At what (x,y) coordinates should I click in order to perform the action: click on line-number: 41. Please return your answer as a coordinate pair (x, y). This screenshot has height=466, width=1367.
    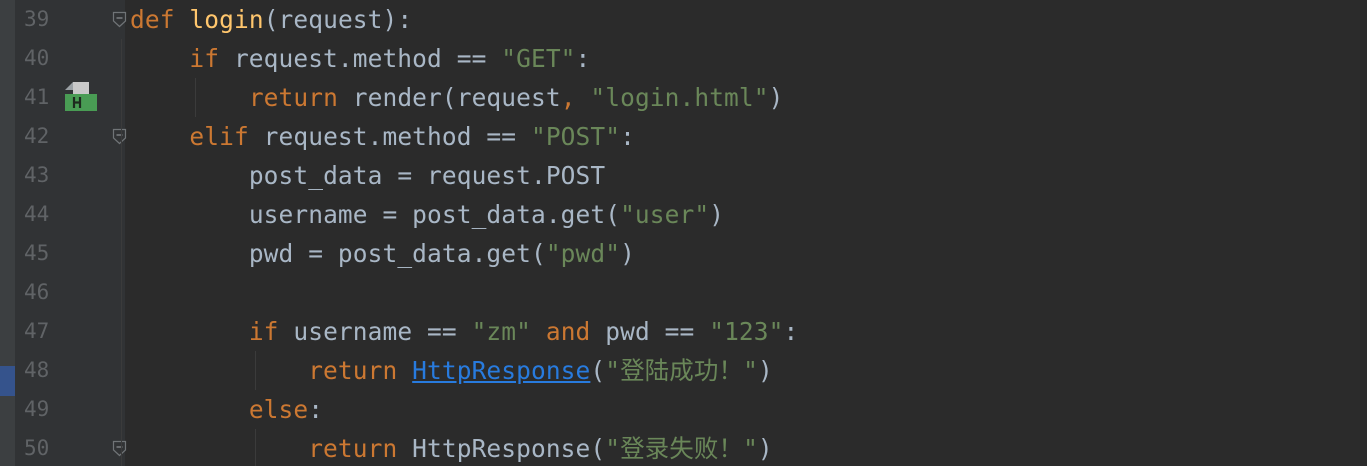
    Looking at the image, I should click on (37, 97).